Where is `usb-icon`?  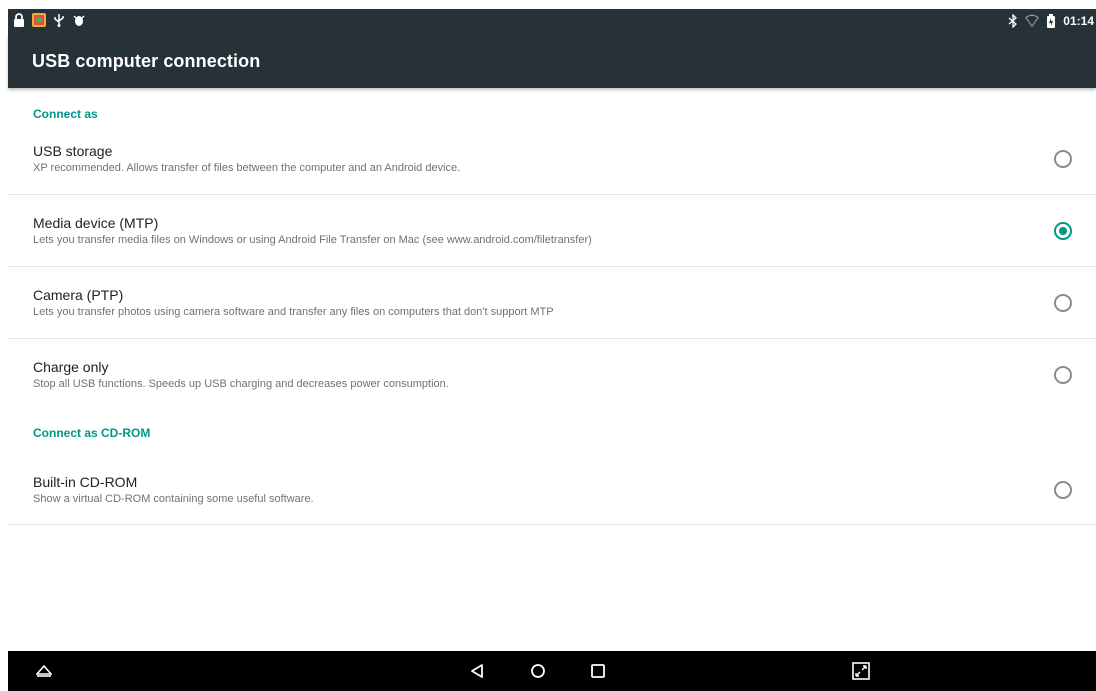
usb-icon is located at coordinates (59, 20).